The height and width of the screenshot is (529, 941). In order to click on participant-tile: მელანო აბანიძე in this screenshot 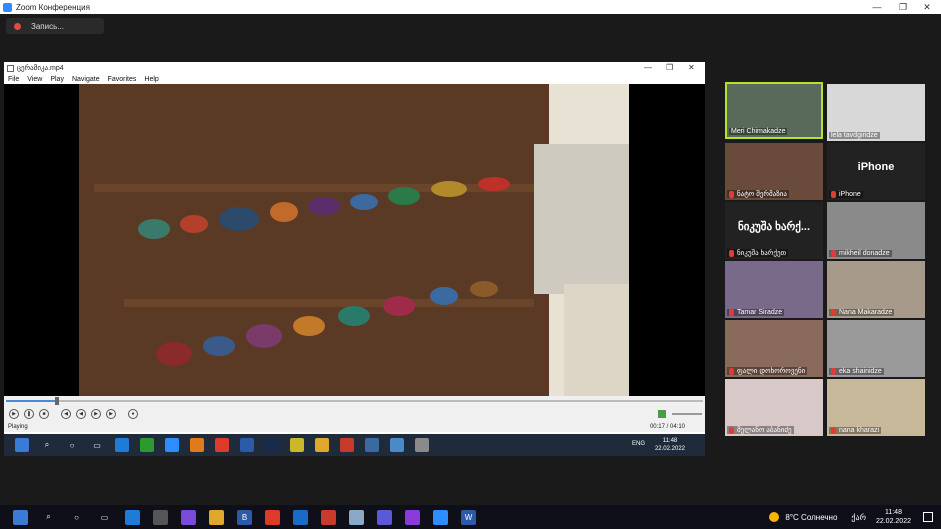, I will do `click(774, 407)`.